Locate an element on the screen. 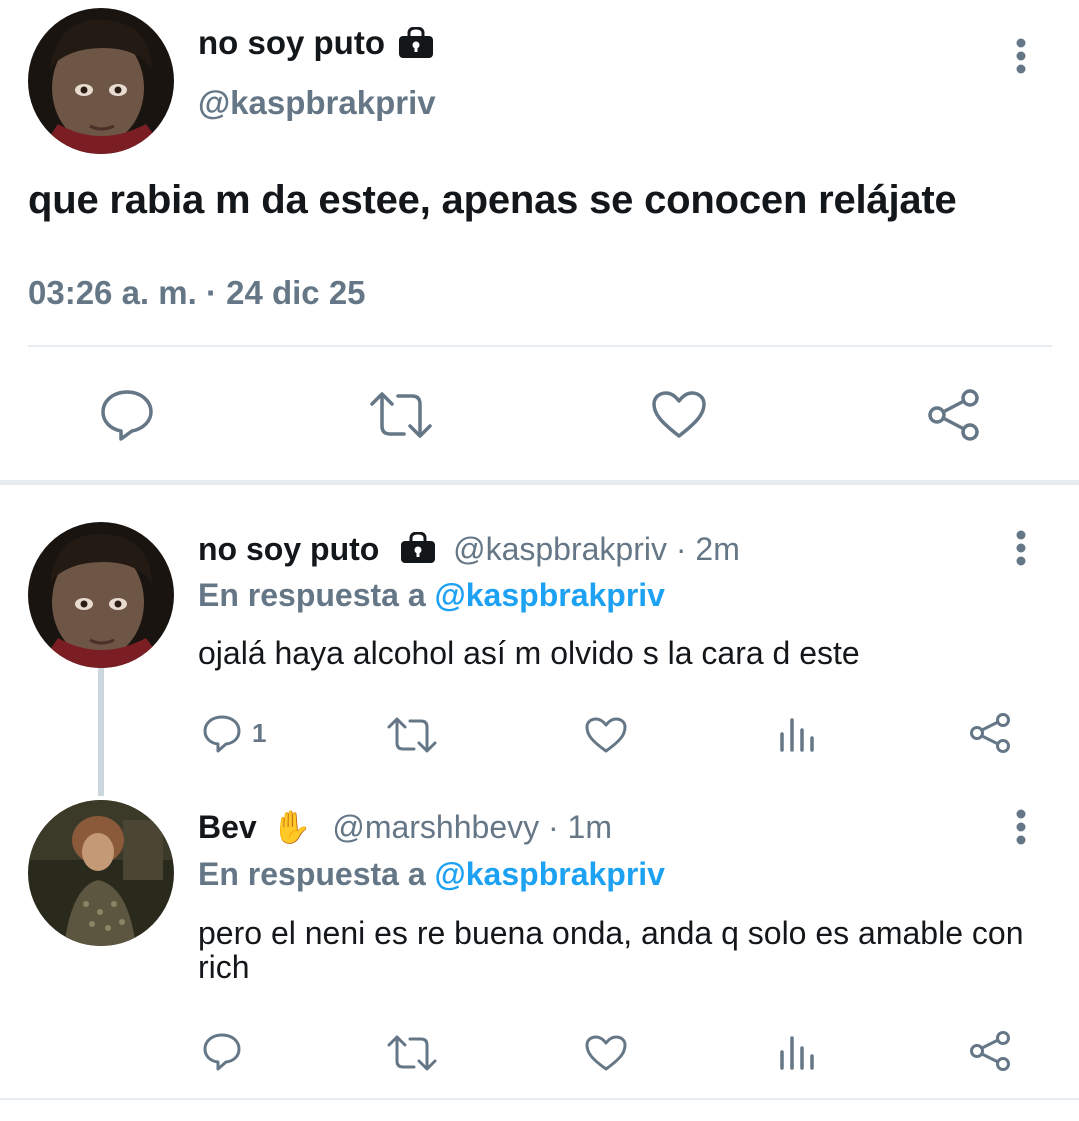  reply-header: Bev ✋ @marshhbevy · 1m is located at coordinates (405, 827).